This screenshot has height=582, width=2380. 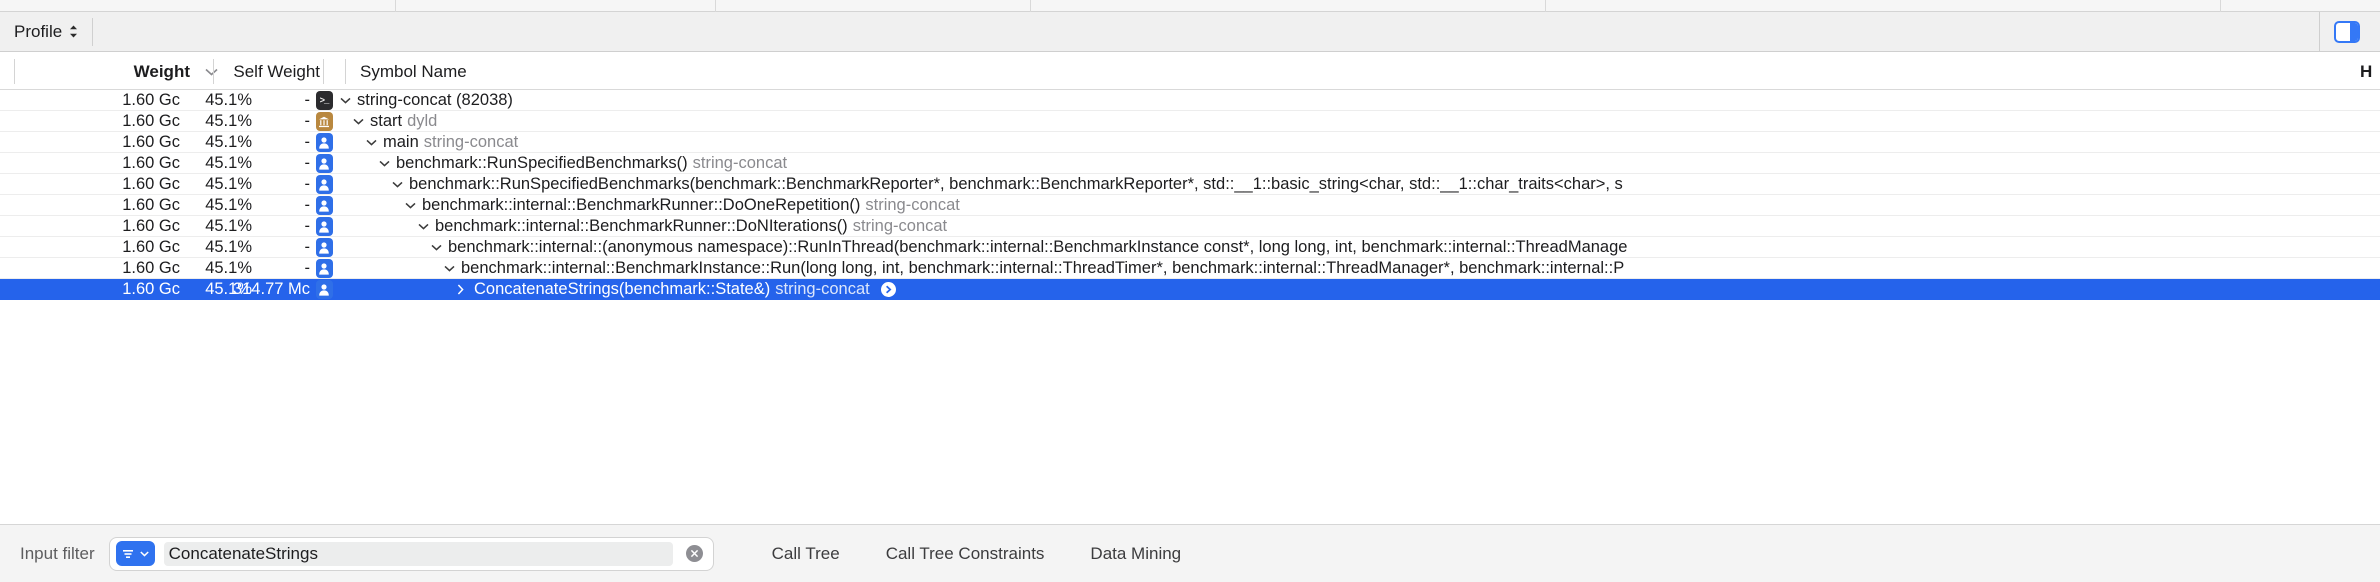 I want to click on library-icon, so click(x=324, y=121).